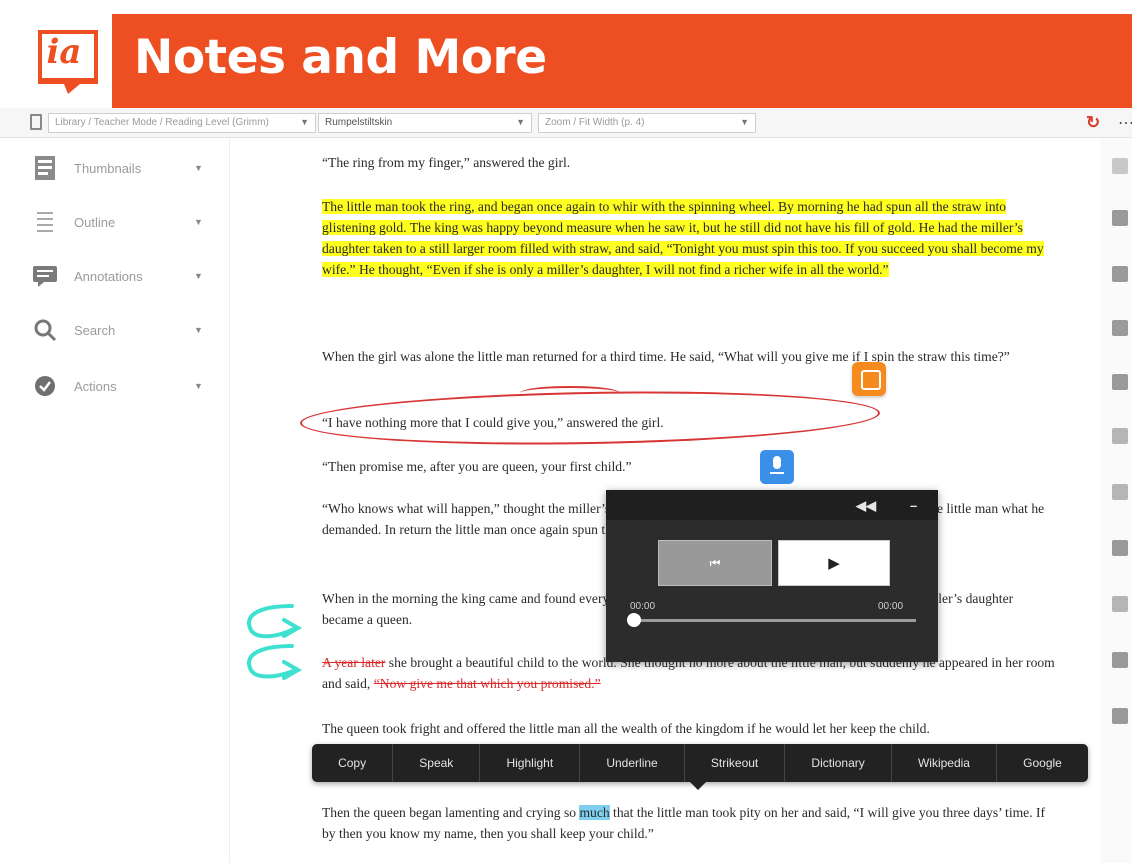 This screenshot has height=863, width=1132. What do you see at coordinates (64, 52) in the screenshot?
I see `logo-text: ia` at bounding box center [64, 52].